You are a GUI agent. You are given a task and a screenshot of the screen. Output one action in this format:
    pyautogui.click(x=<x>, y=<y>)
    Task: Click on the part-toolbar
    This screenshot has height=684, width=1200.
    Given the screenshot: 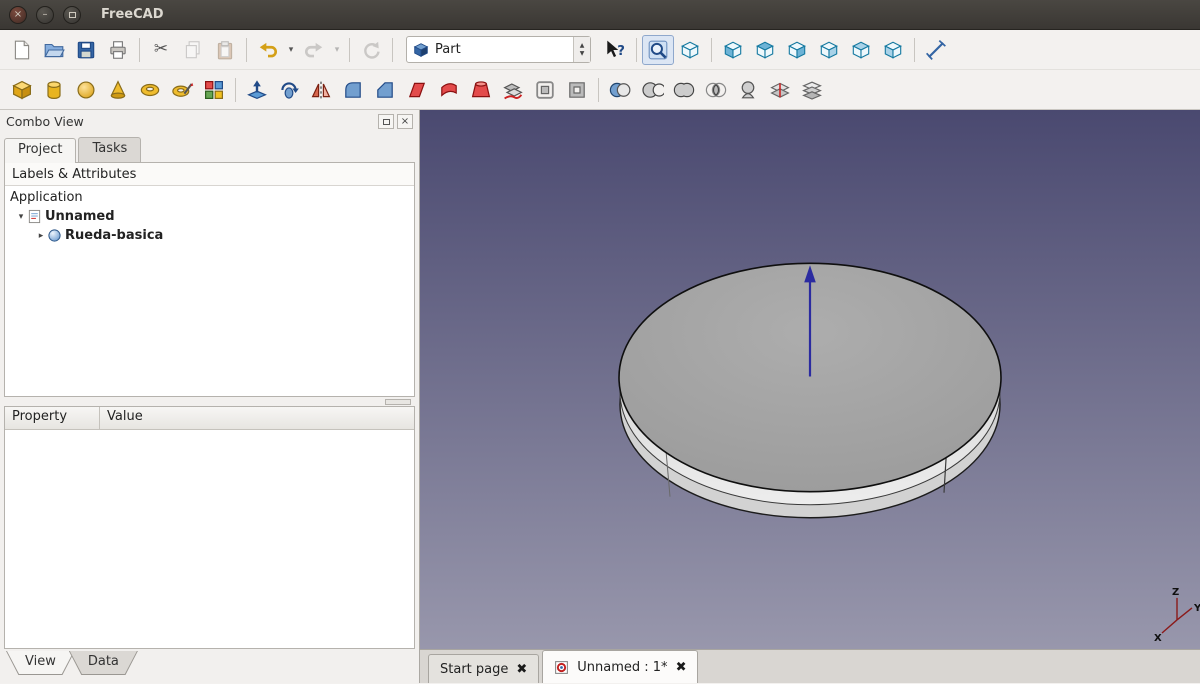 What is the action you would take?
    pyautogui.click(x=600, y=90)
    